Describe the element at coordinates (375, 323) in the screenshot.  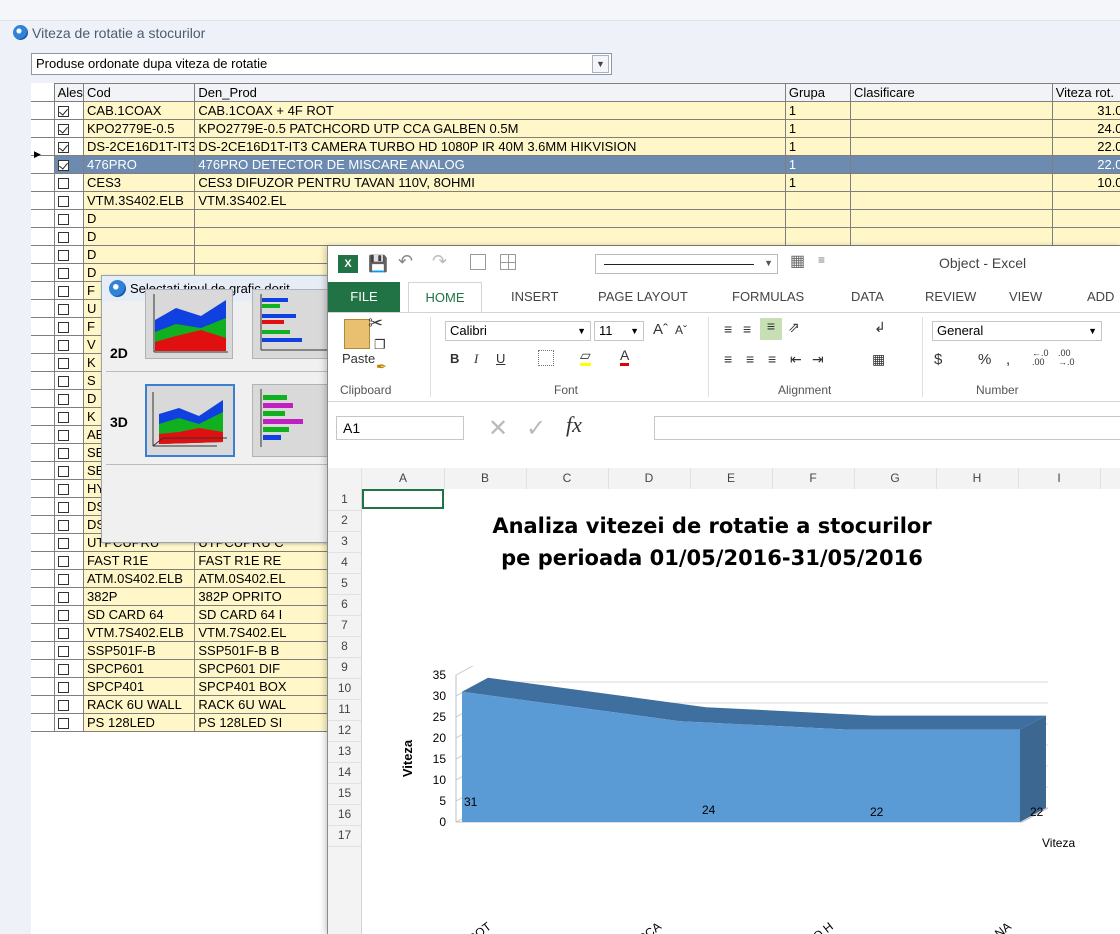
I see `cut-icon: ✂` at that location.